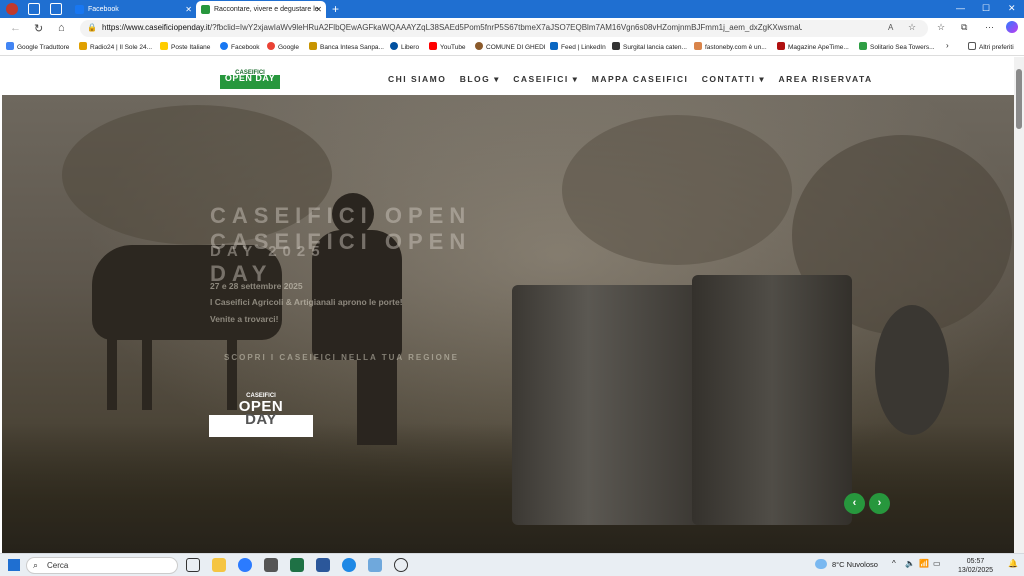  I want to click on scrollbar-thumb, so click(1019, 99).